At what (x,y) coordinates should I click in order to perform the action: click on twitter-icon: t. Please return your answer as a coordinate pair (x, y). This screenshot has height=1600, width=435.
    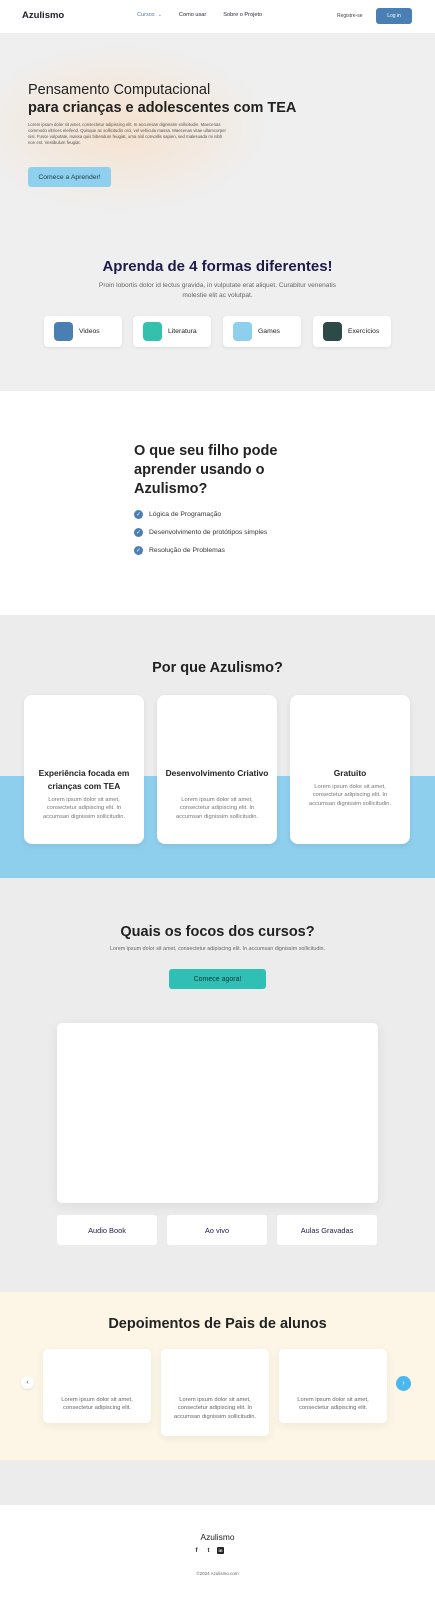
    Looking at the image, I should click on (208, 1550).